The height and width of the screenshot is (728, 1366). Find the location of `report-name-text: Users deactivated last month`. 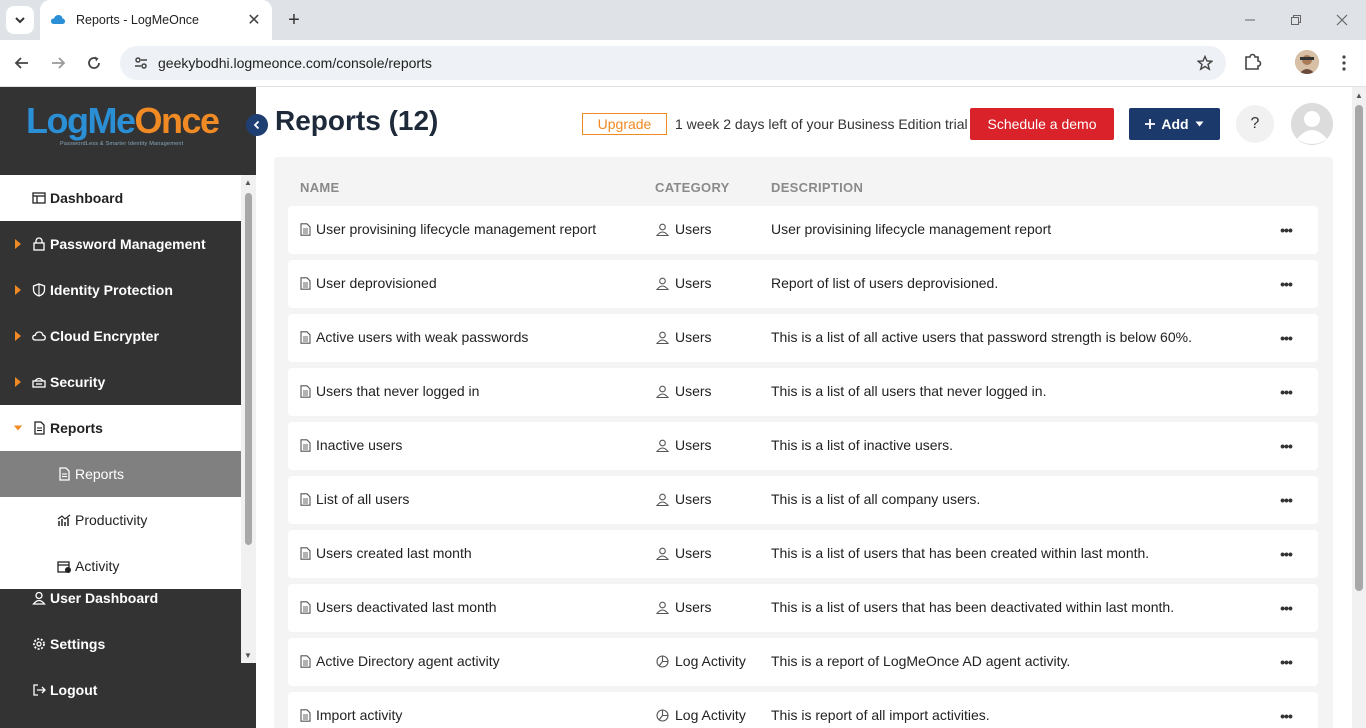

report-name-text: Users deactivated last month is located at coordinates (406, 607).